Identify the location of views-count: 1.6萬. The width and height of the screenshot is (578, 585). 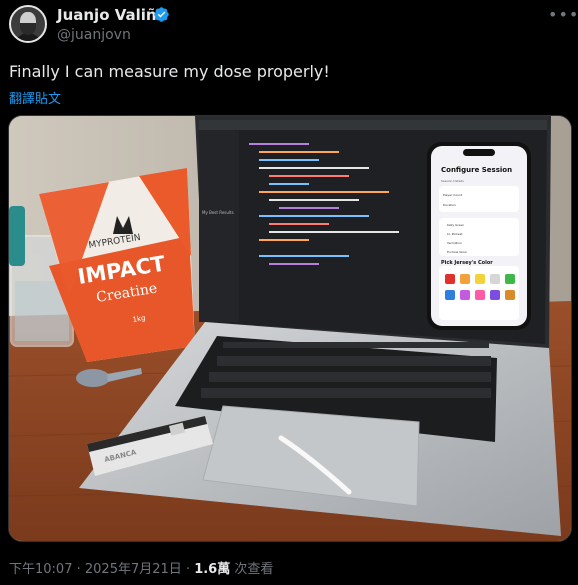
(212, 569).